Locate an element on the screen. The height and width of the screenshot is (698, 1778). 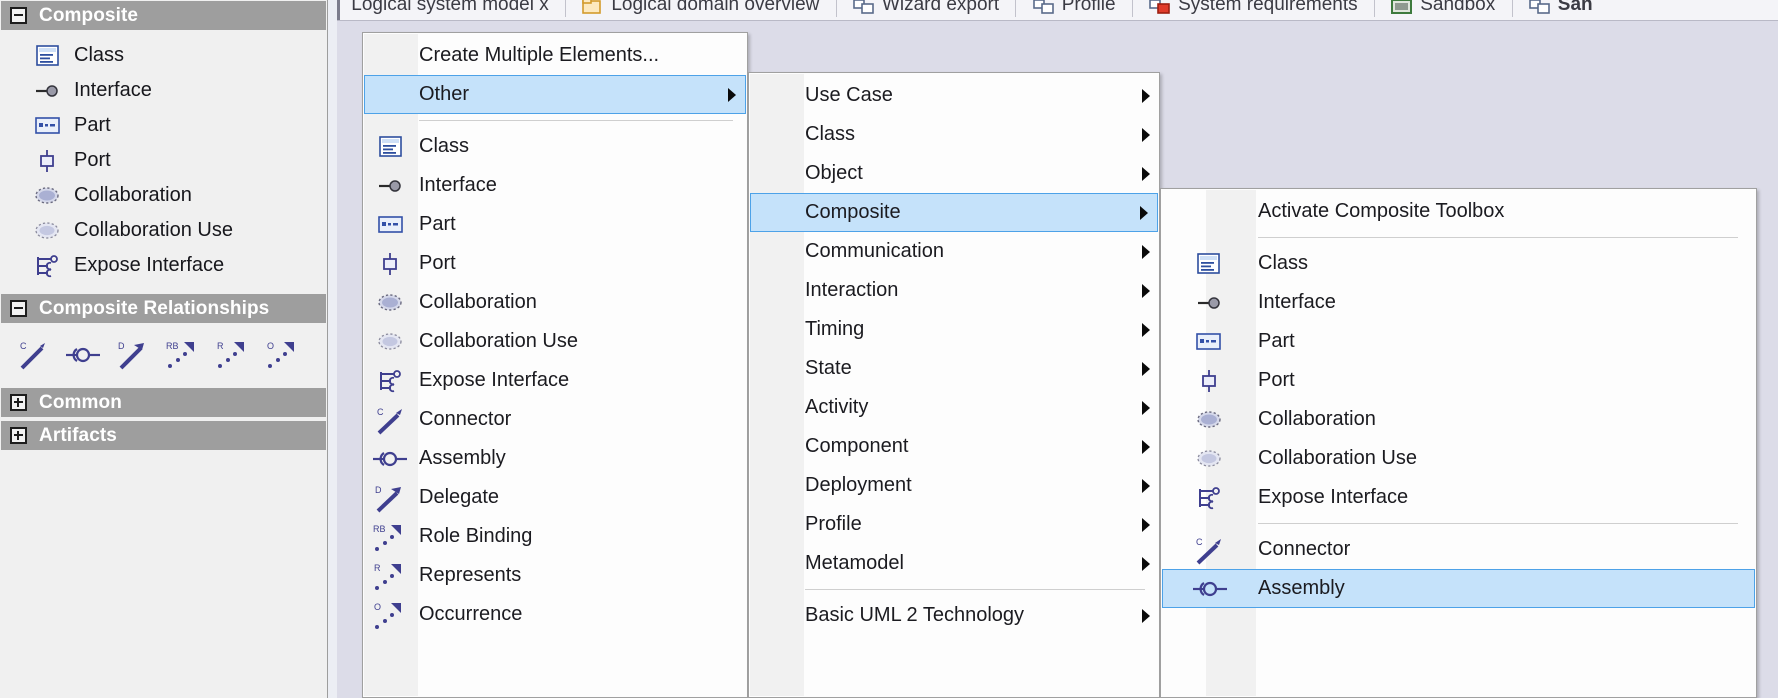
menu-item-label: Connector is located at coordinates (465, 419).